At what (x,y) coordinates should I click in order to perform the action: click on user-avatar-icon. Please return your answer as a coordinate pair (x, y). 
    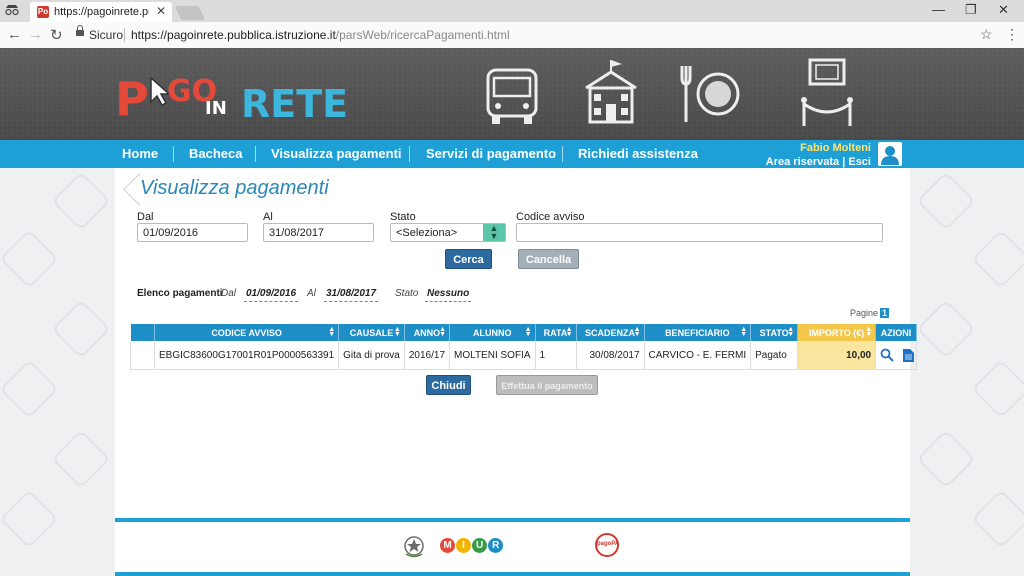
    Looking at the image, I should click on (890, 154).